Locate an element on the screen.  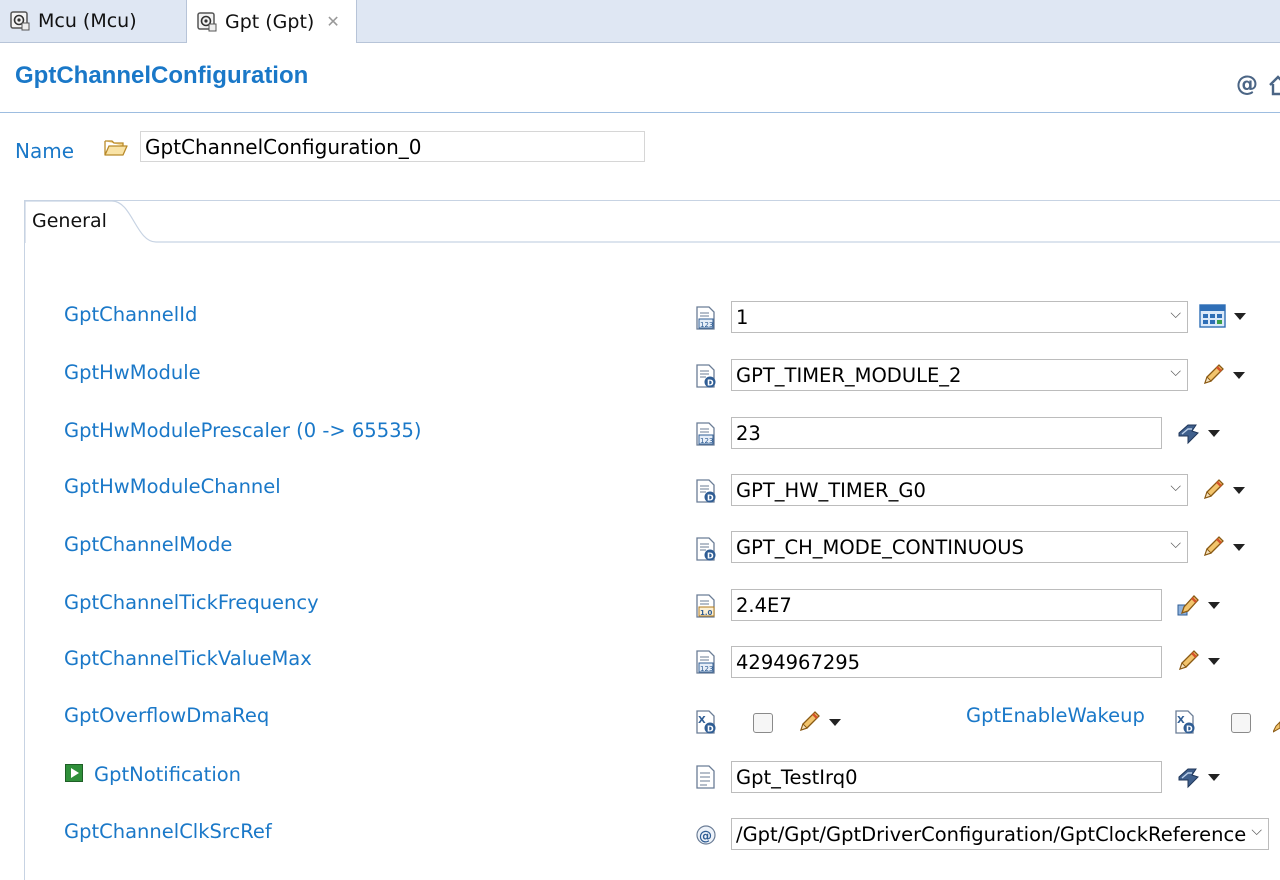
header-toolbar: @ is located at coordinates (1258, 84).